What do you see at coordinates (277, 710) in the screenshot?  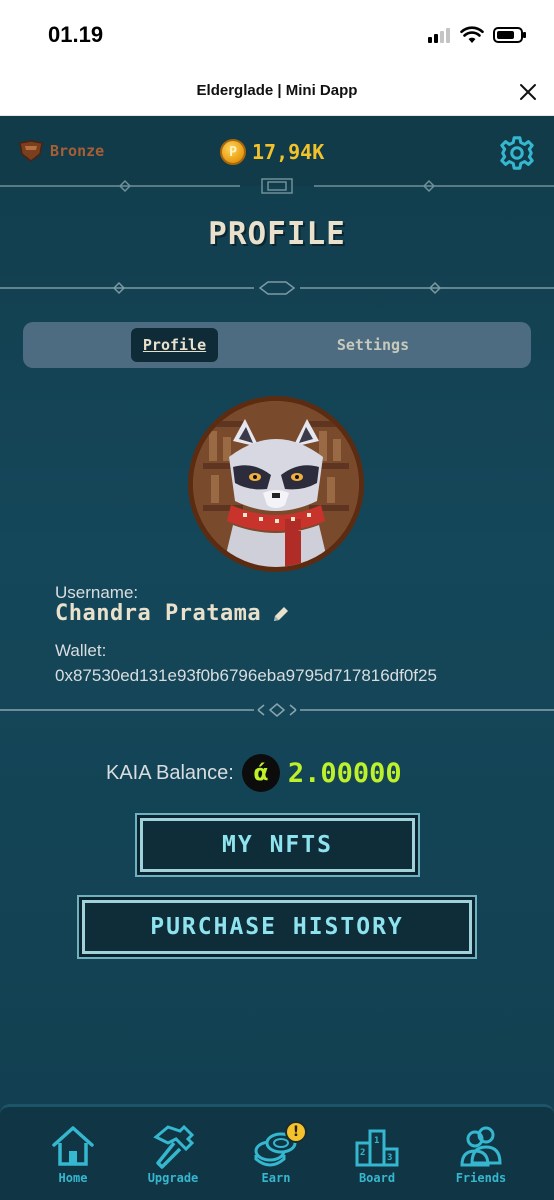 I see `balance-ornament-divider` at bounding box center [277, 710].